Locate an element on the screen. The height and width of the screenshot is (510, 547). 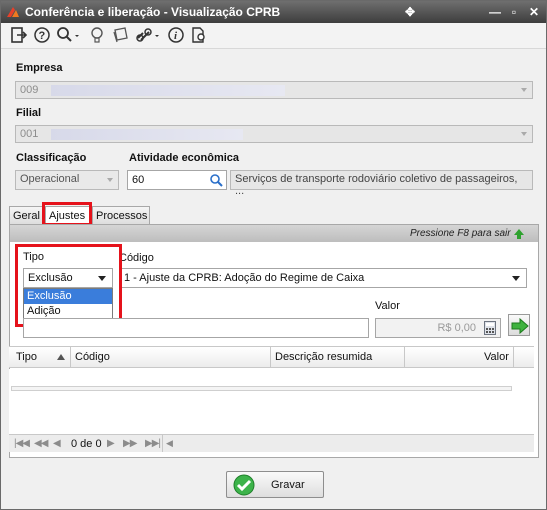
filial-label: Filial is located at coordinates (29, 113).